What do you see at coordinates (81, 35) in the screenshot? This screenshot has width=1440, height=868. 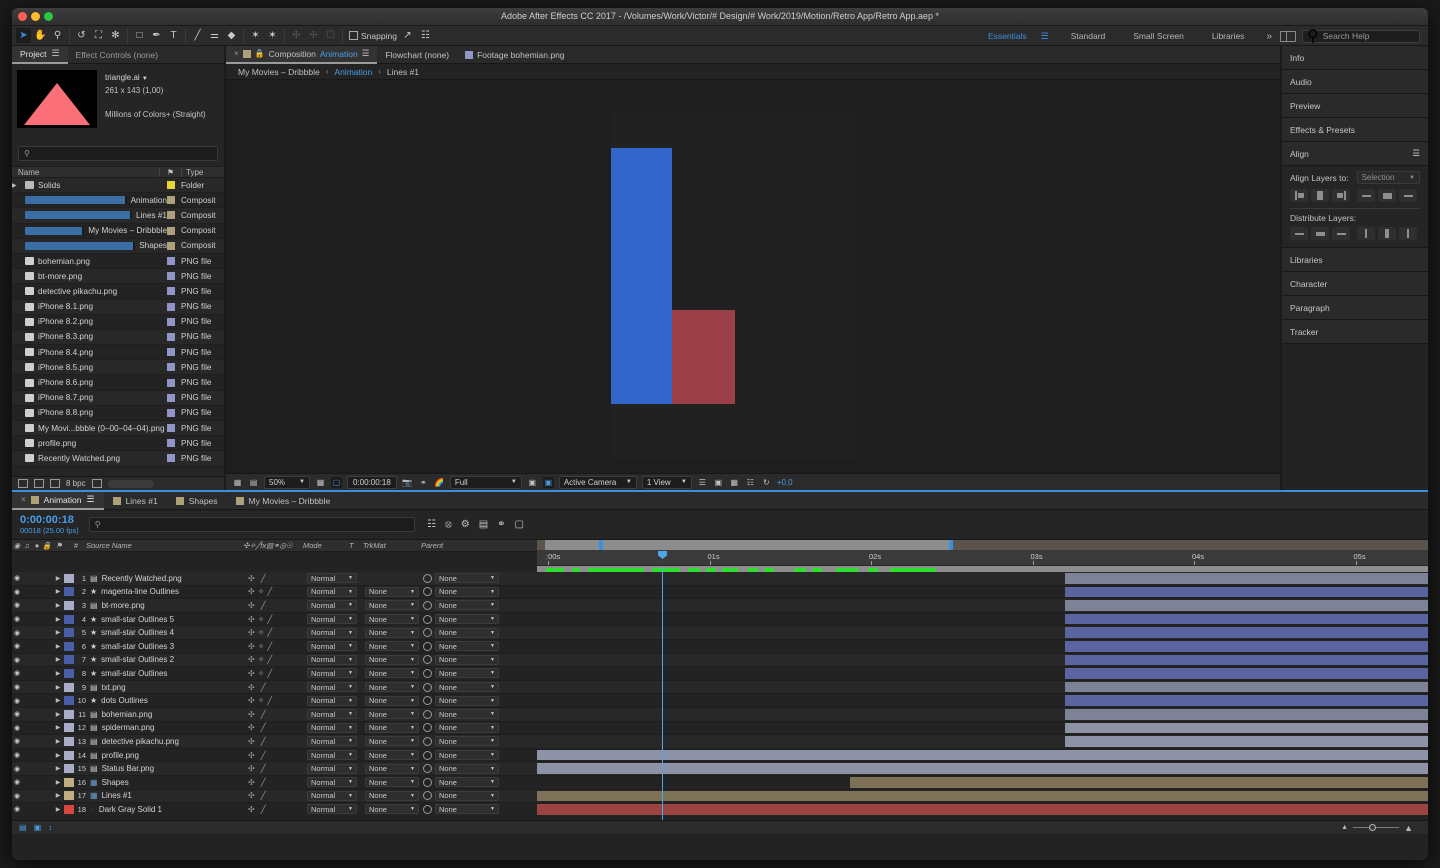 I see `rotation-tool-icon: ↺` at bounding box center [81, 35].